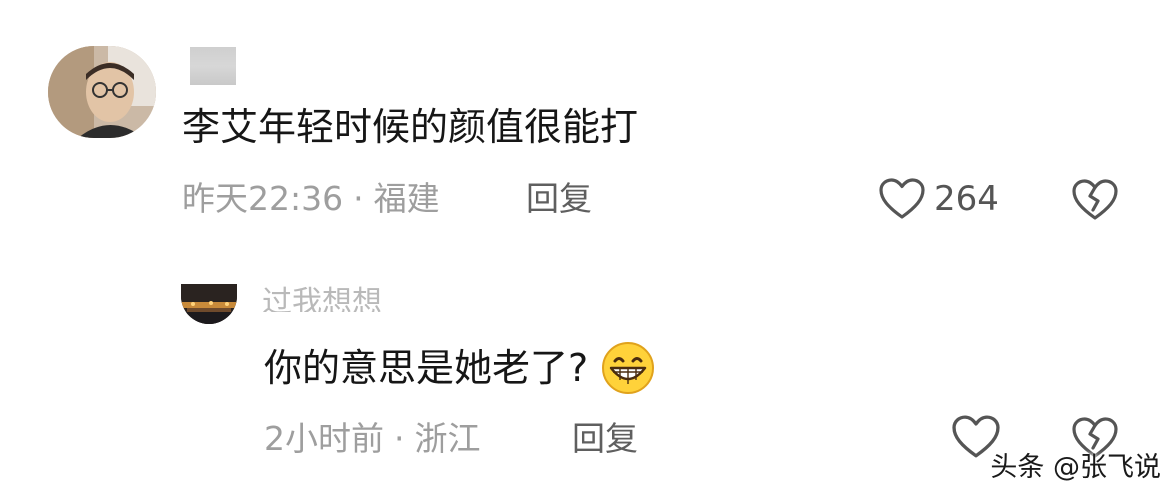 This screenshot has height=501, width=1175. I want to click on comment-time: 昨天22:36, so click(263, 198).